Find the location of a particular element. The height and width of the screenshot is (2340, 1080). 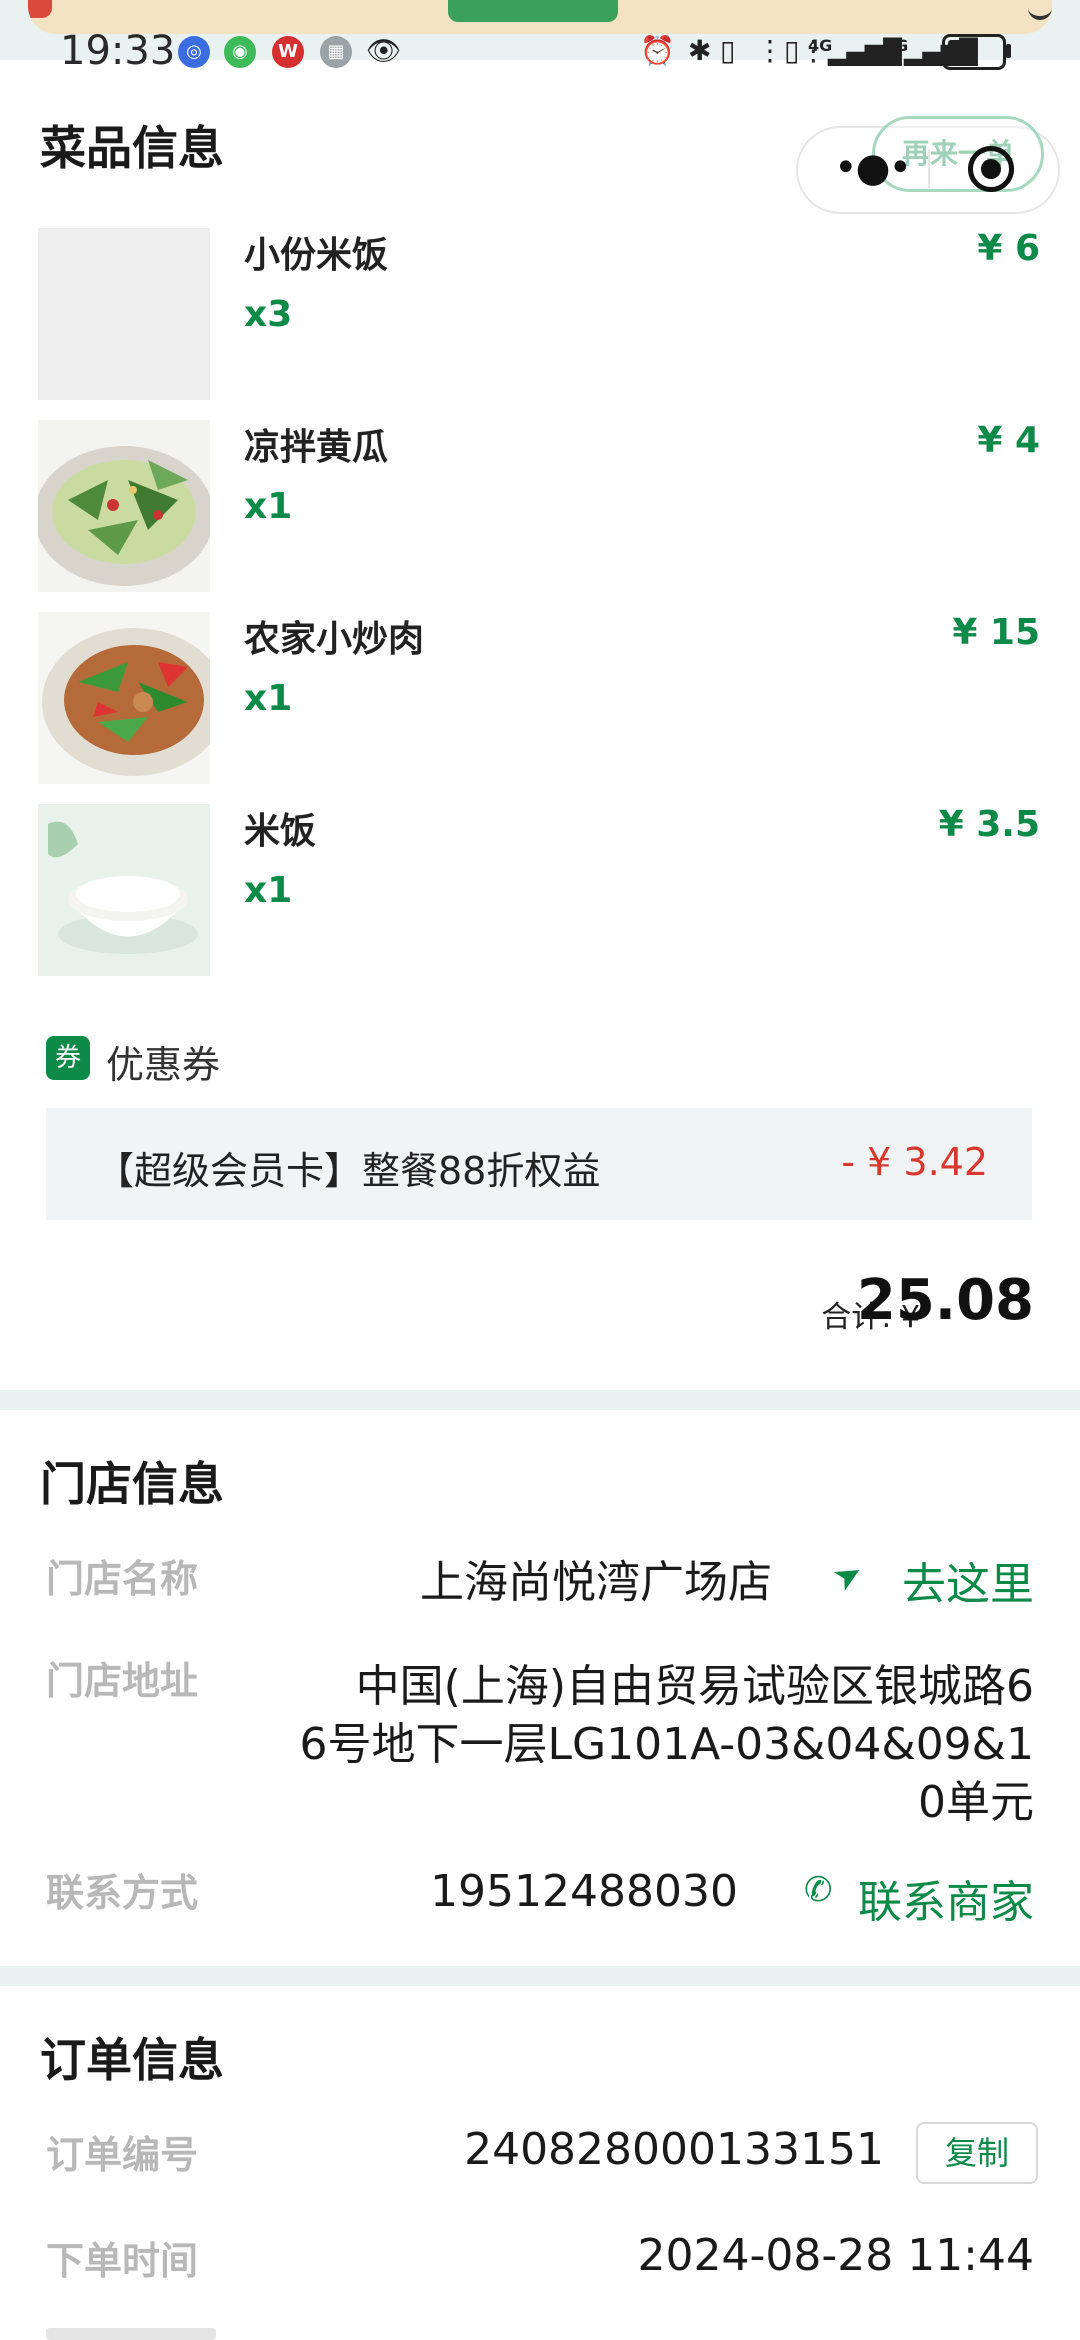

order-time-value: 2024-08-28 11:44 is located at coordinates (836, 2255).